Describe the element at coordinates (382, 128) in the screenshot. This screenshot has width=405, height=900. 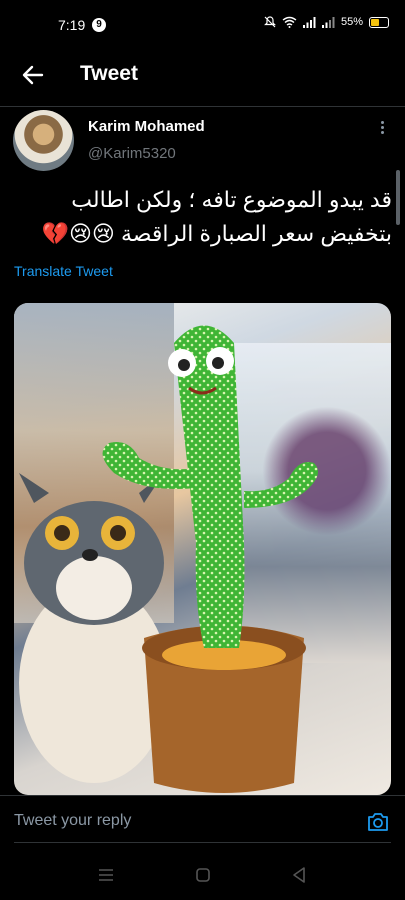
I see `more-options-icon` at that location.